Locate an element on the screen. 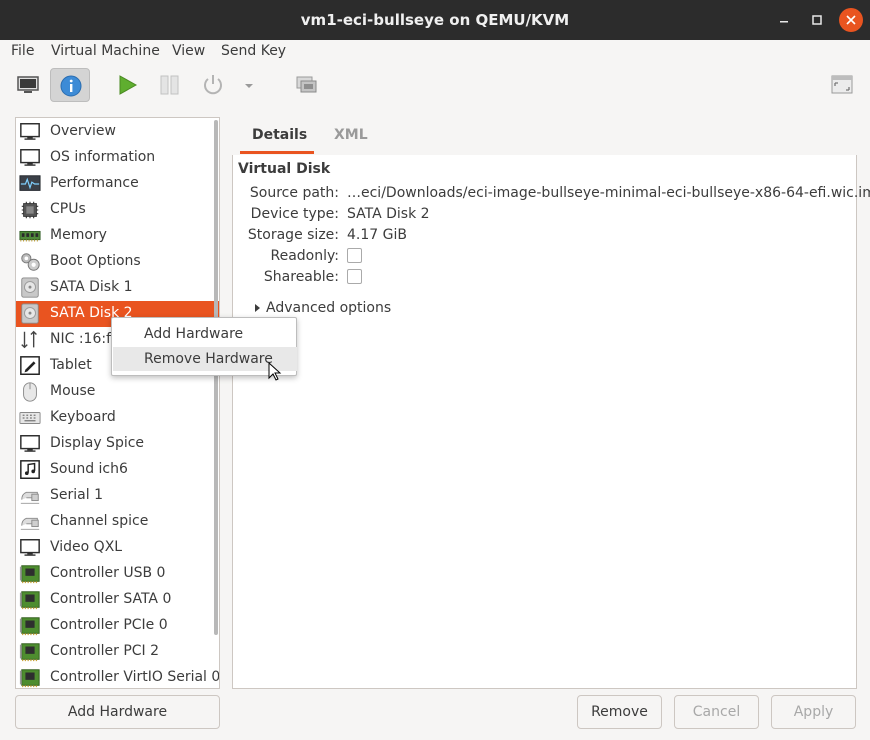  sidebar-item-cpus: CPUs is located at coordinates (117, 210).